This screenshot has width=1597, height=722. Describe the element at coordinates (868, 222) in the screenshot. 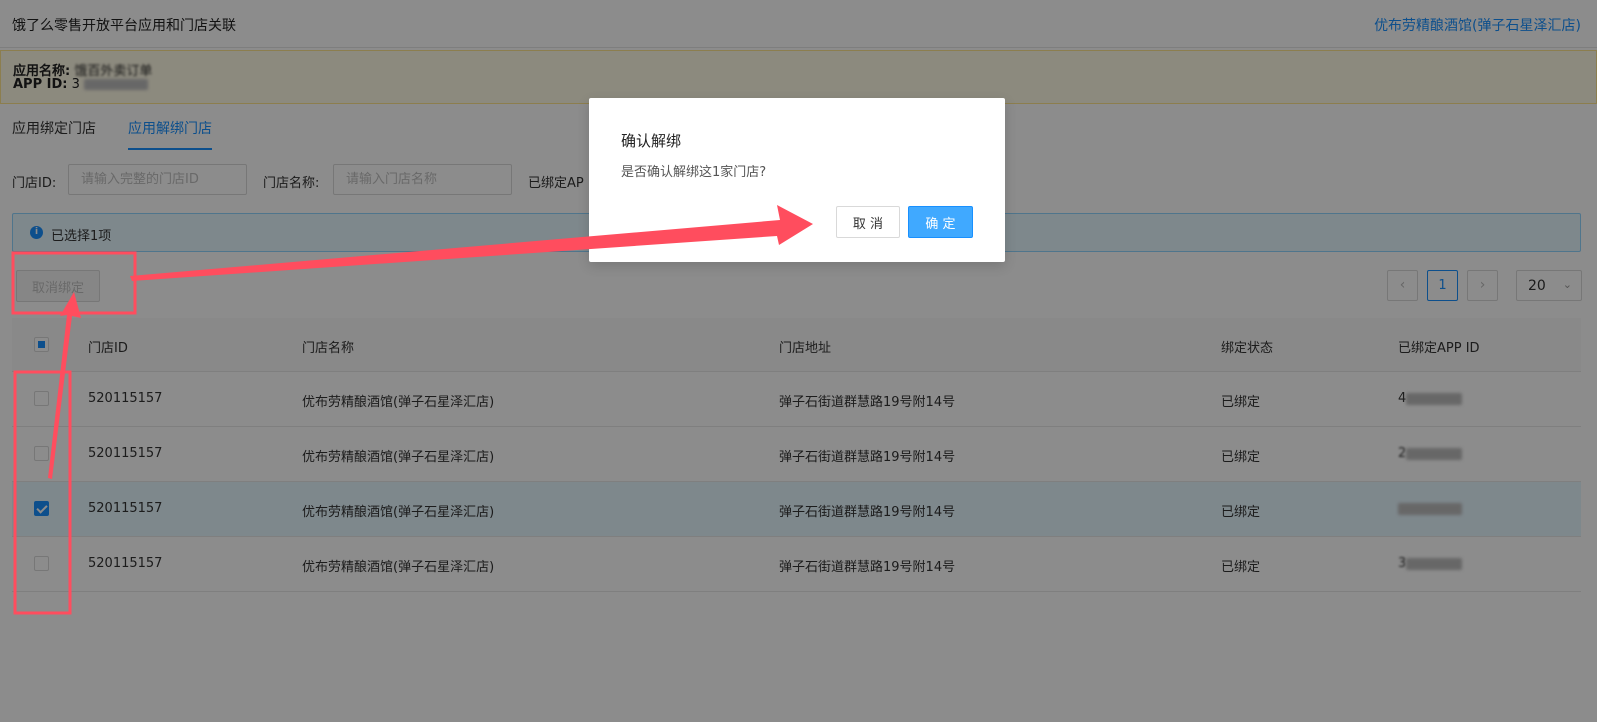

I see `cancel-button: 取 消` at that location.